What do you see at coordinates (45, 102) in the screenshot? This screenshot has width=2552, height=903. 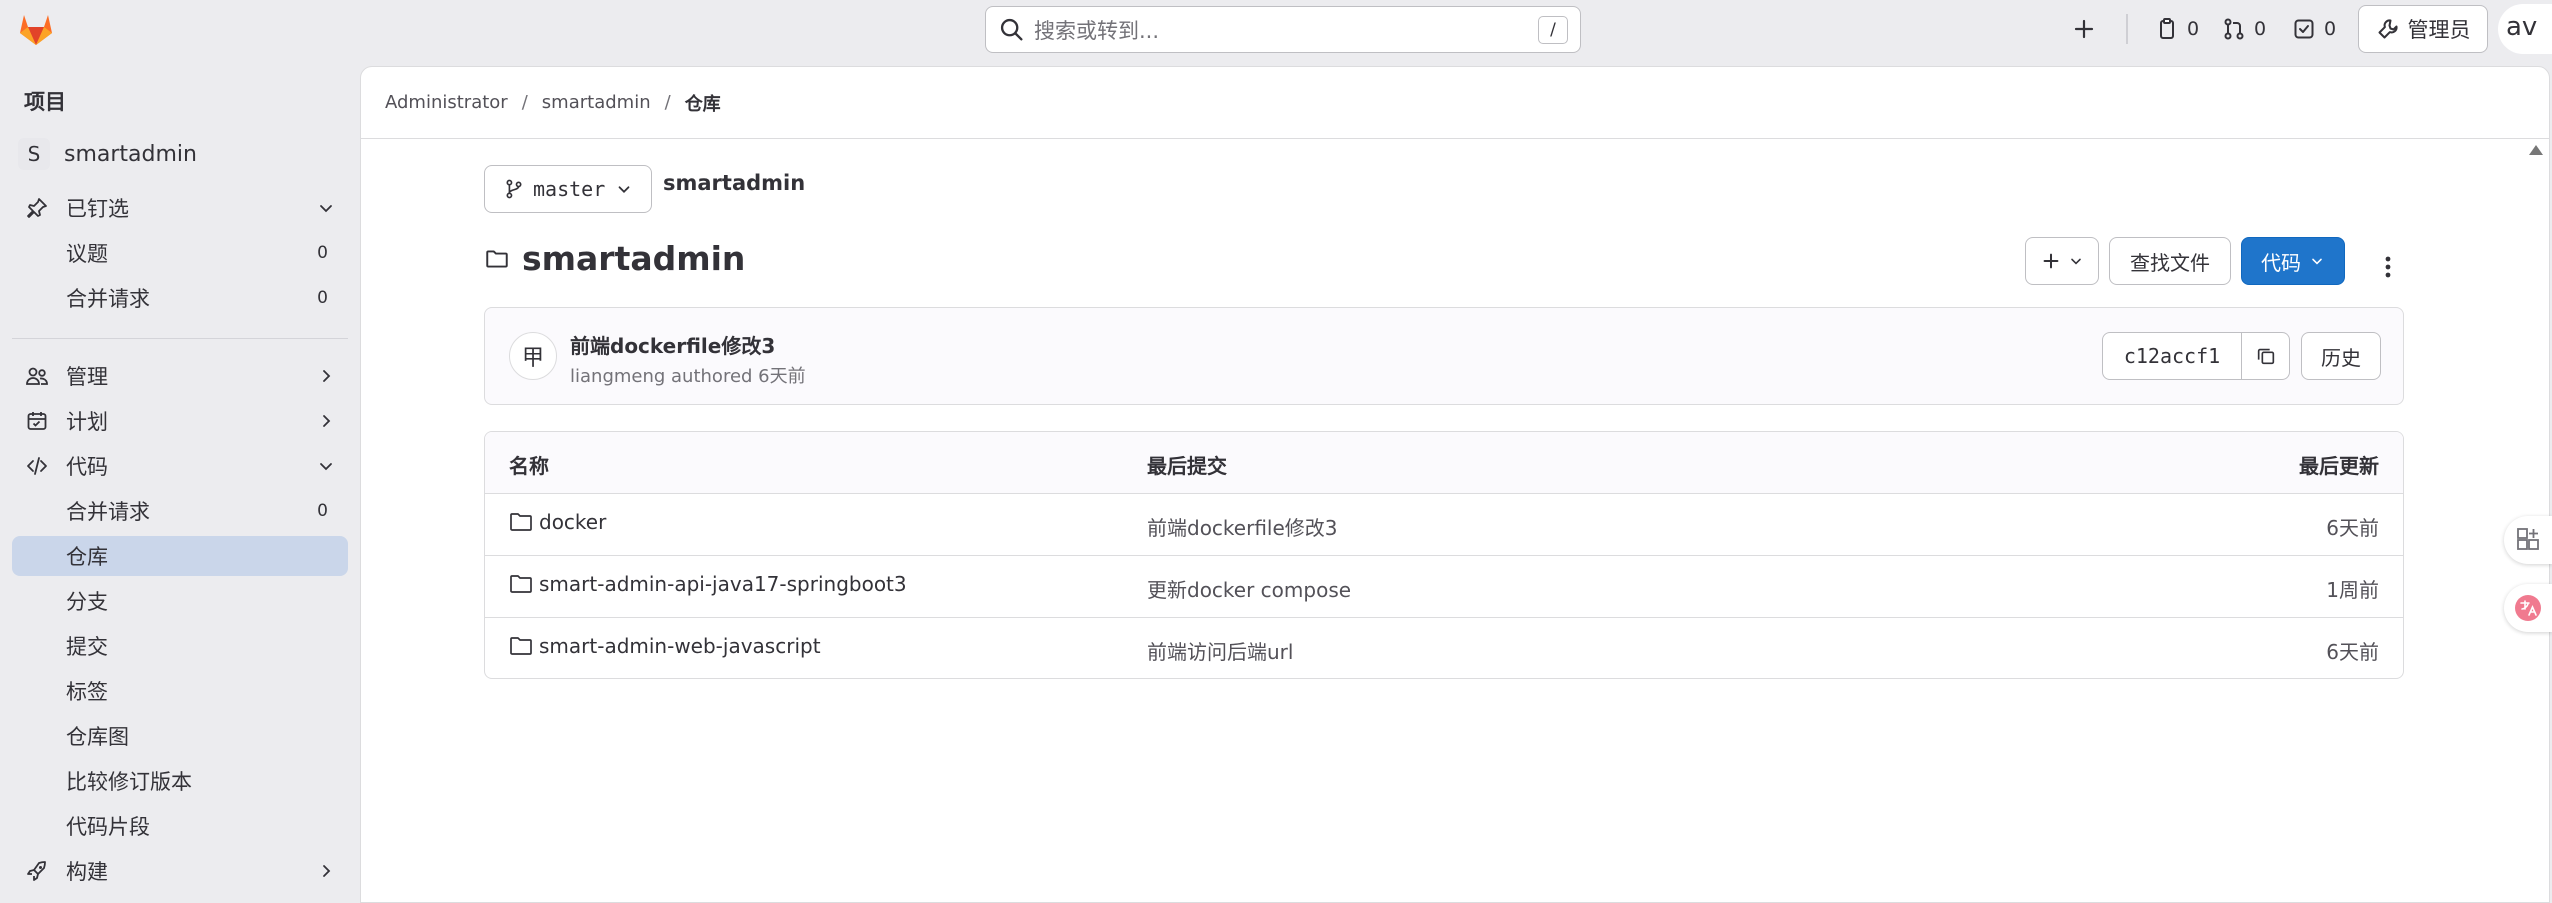 I see `sidebar-heading: 项目` at bounding box center [45, 102].